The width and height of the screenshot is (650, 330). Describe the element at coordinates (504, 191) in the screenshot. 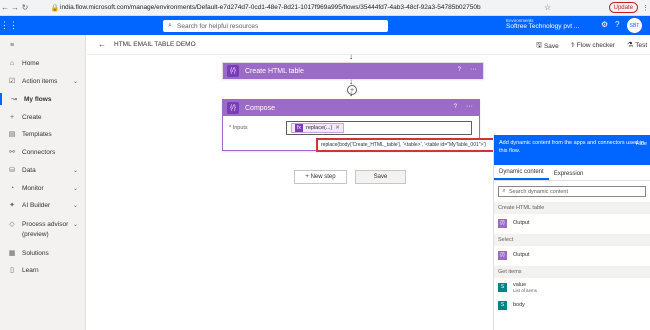

I see `search-icon: ⌕` at that location.